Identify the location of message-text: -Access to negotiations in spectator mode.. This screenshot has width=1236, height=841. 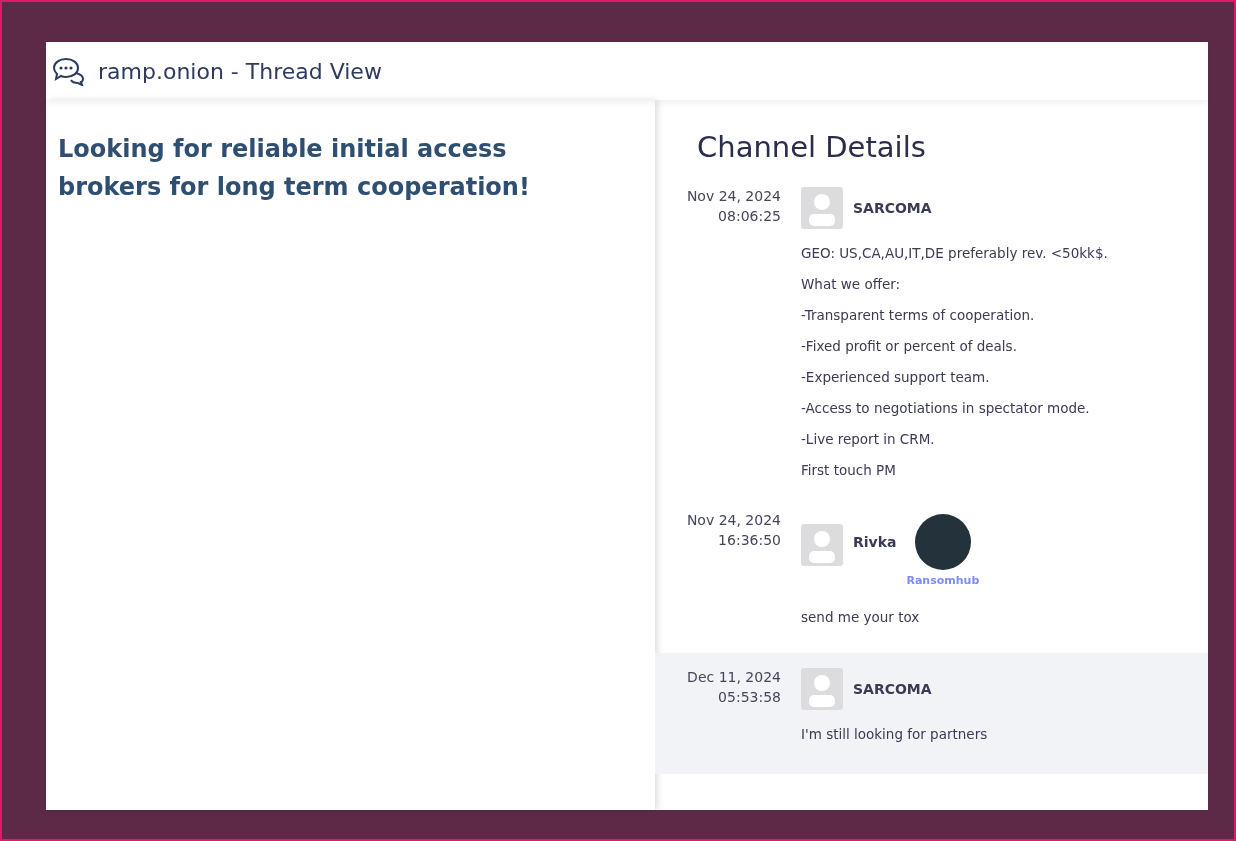
(946, 408).